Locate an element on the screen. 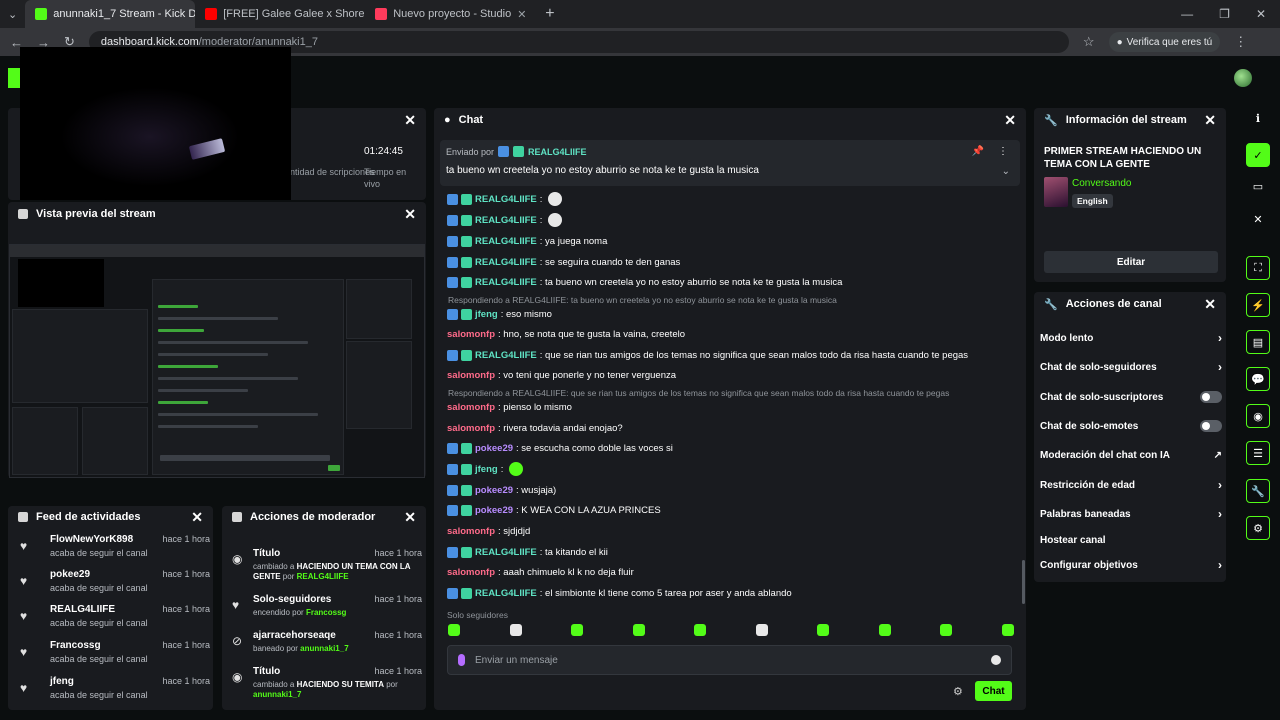 This screenshot has width=1280, height=720. clipboard-icon: ▤ is located at coordinates (1258, 342).